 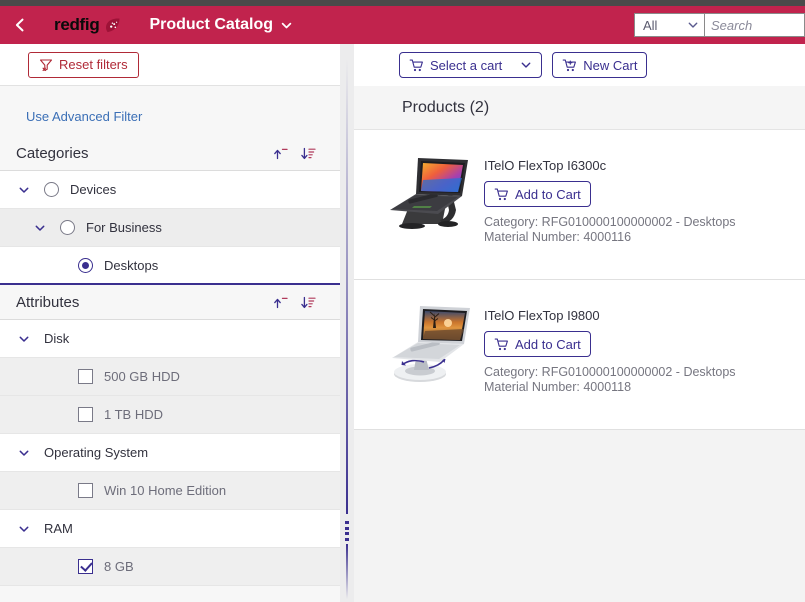 I want to click on filter-panel-filler, so click(x=170, y=594).